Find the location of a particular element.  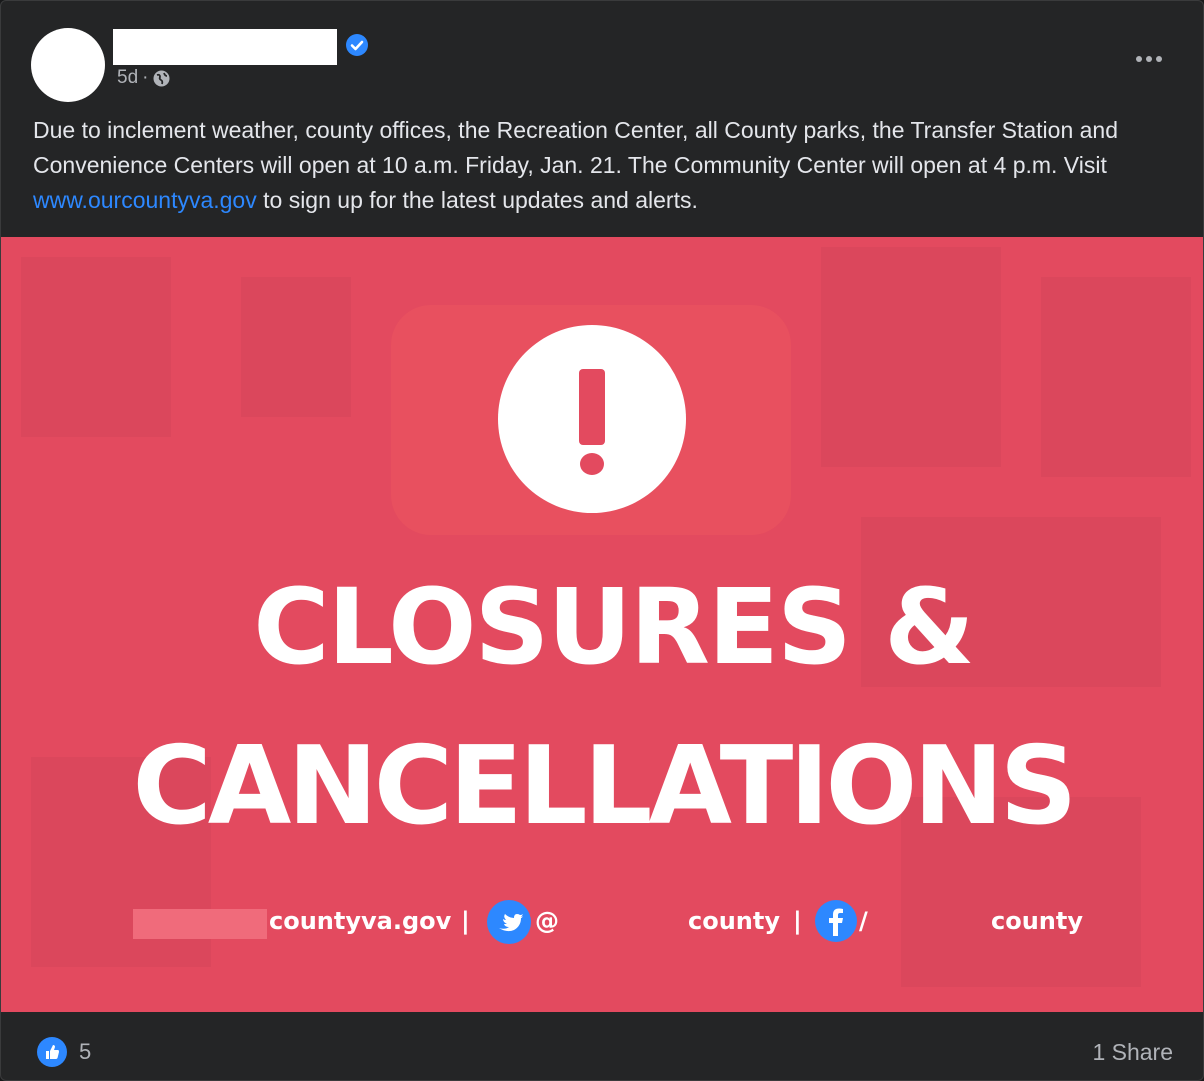

verified-badge-icon is located at coordinates (357, 45).